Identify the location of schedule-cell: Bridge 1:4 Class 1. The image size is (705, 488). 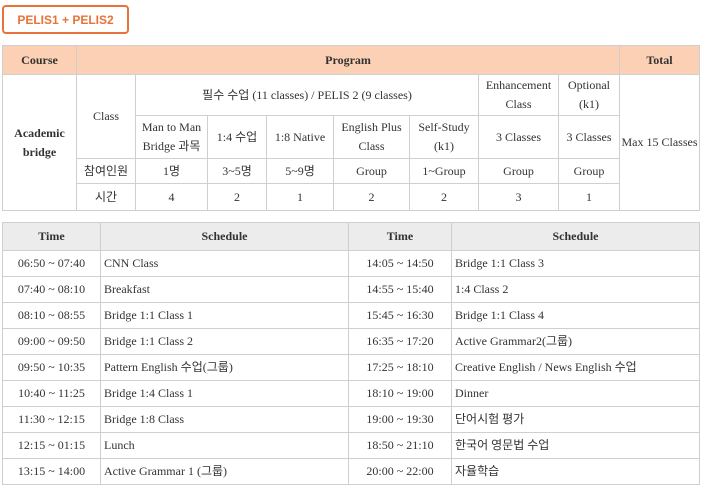
(224, 393).